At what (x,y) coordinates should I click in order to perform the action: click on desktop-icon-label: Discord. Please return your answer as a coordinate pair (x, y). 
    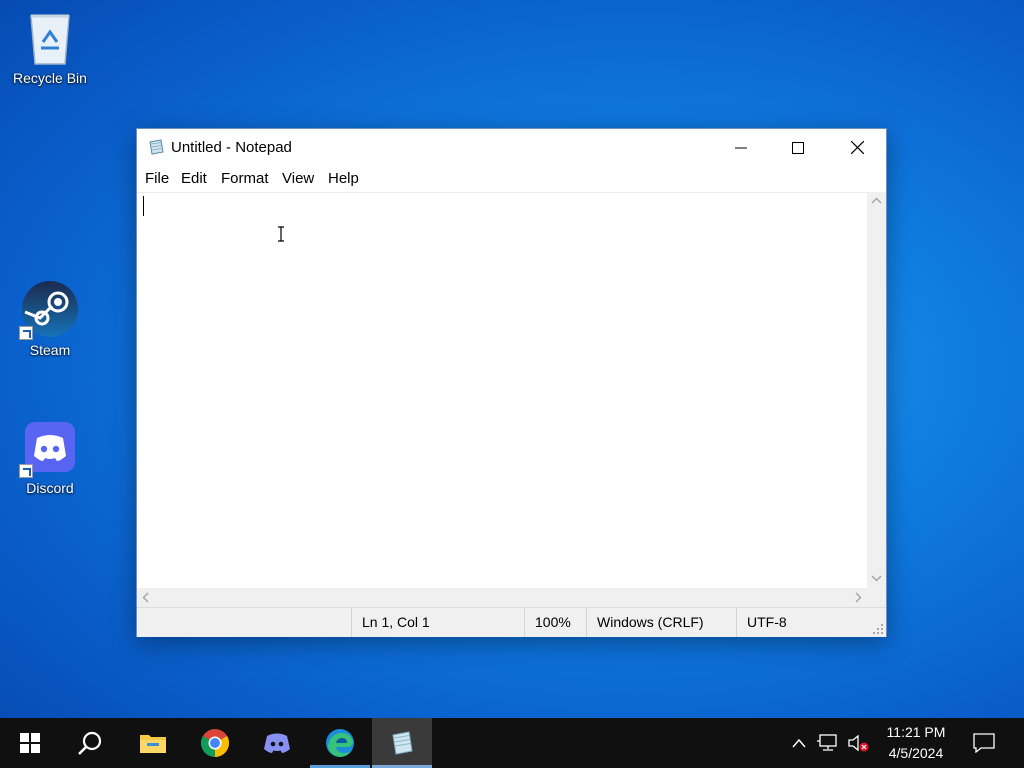
    Looking at the image, I should click on (50, 488).